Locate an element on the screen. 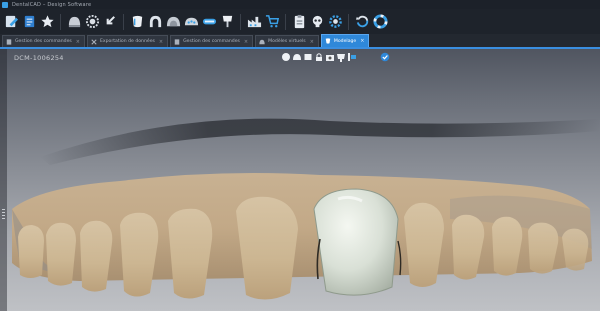 The width and height of the screenshot is (600, 311). tab-label: Modelage is located at coordinates (345, 41).